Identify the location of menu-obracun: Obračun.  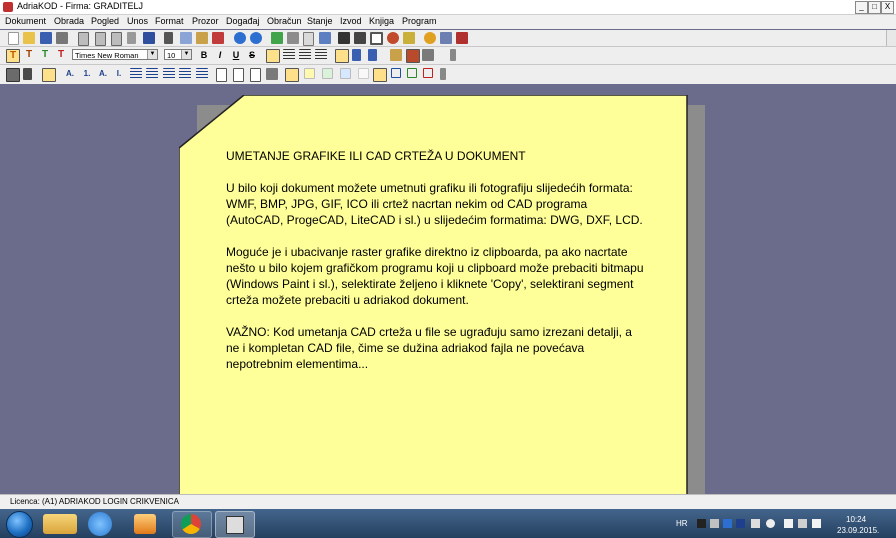
(284, 21).